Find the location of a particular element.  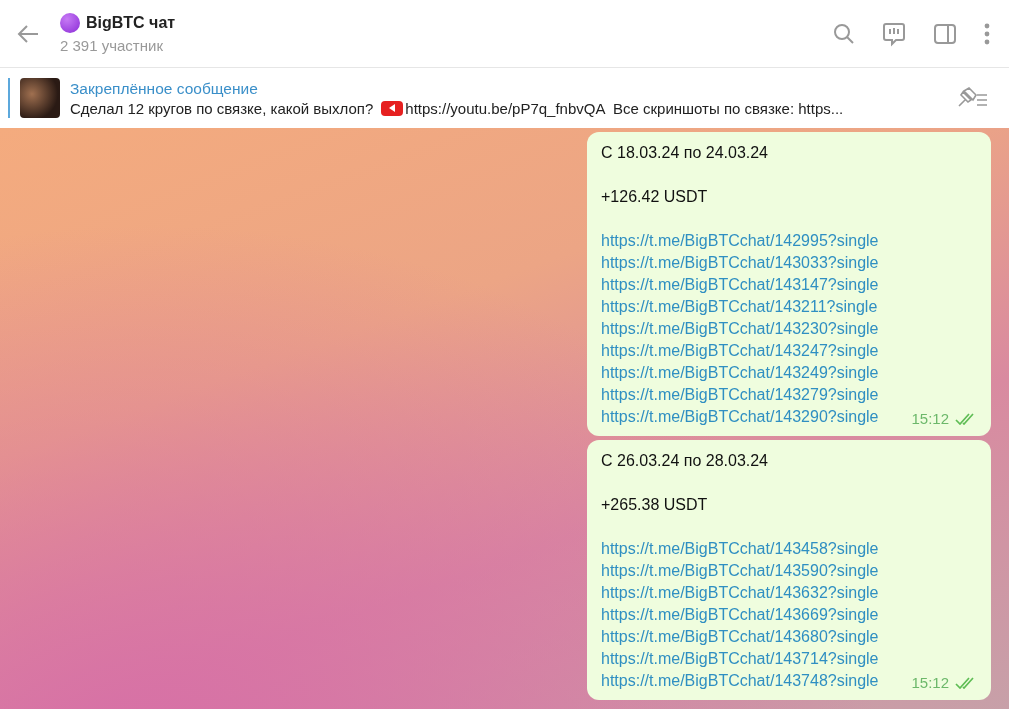

photo-placeholder is located at coordinates (40, 98).